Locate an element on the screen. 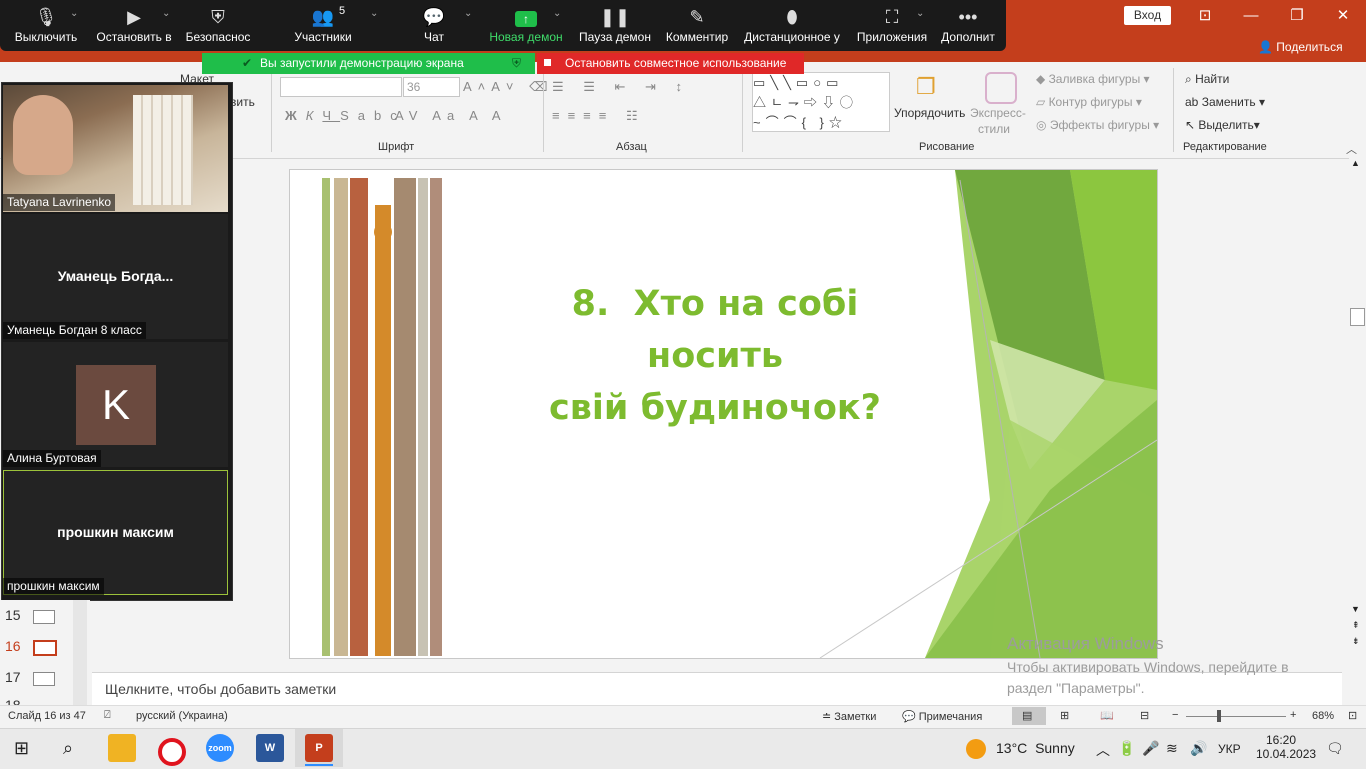 The image size is (1366, 769). security-button: ⛨ Безопаснос is located at coordinates (218, 25).